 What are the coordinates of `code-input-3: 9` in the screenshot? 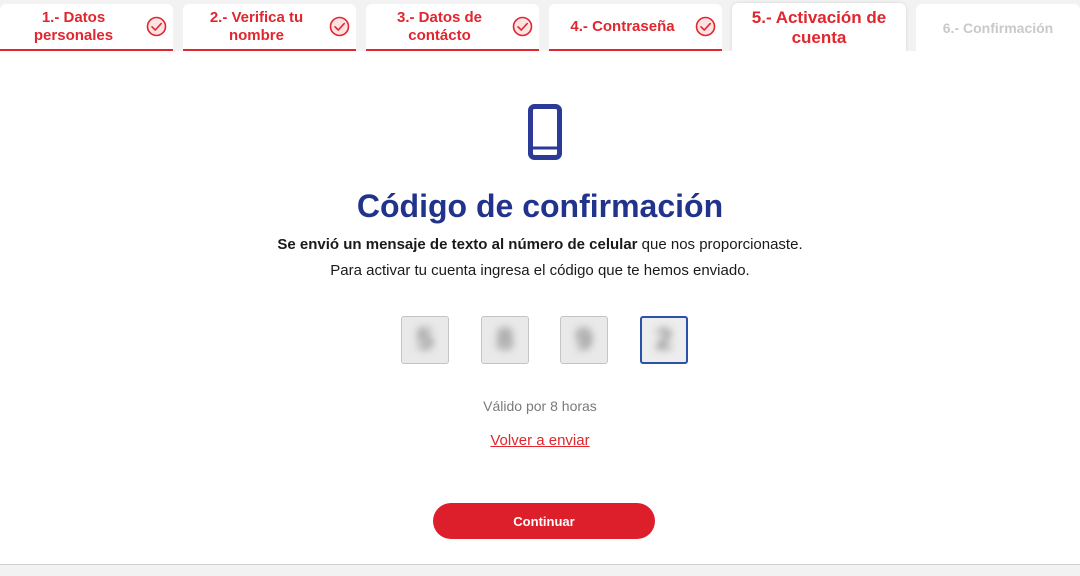 It's located at (584, 340).